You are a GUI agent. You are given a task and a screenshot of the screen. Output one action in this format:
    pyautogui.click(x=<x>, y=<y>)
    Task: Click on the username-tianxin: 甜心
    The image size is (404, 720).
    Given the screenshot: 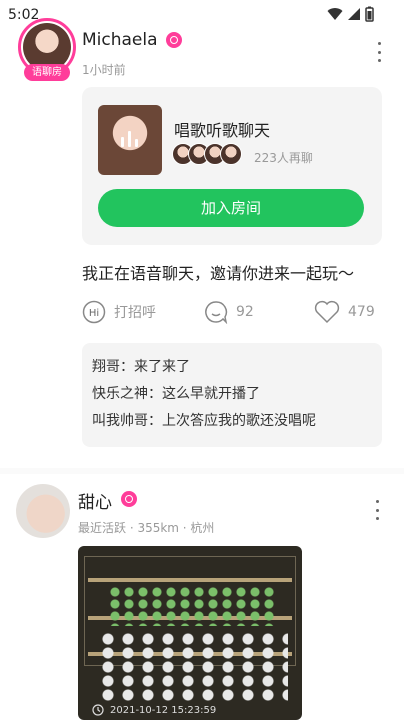 What is the action you would take?
    pyautogui.click(x=95, y=500)
    